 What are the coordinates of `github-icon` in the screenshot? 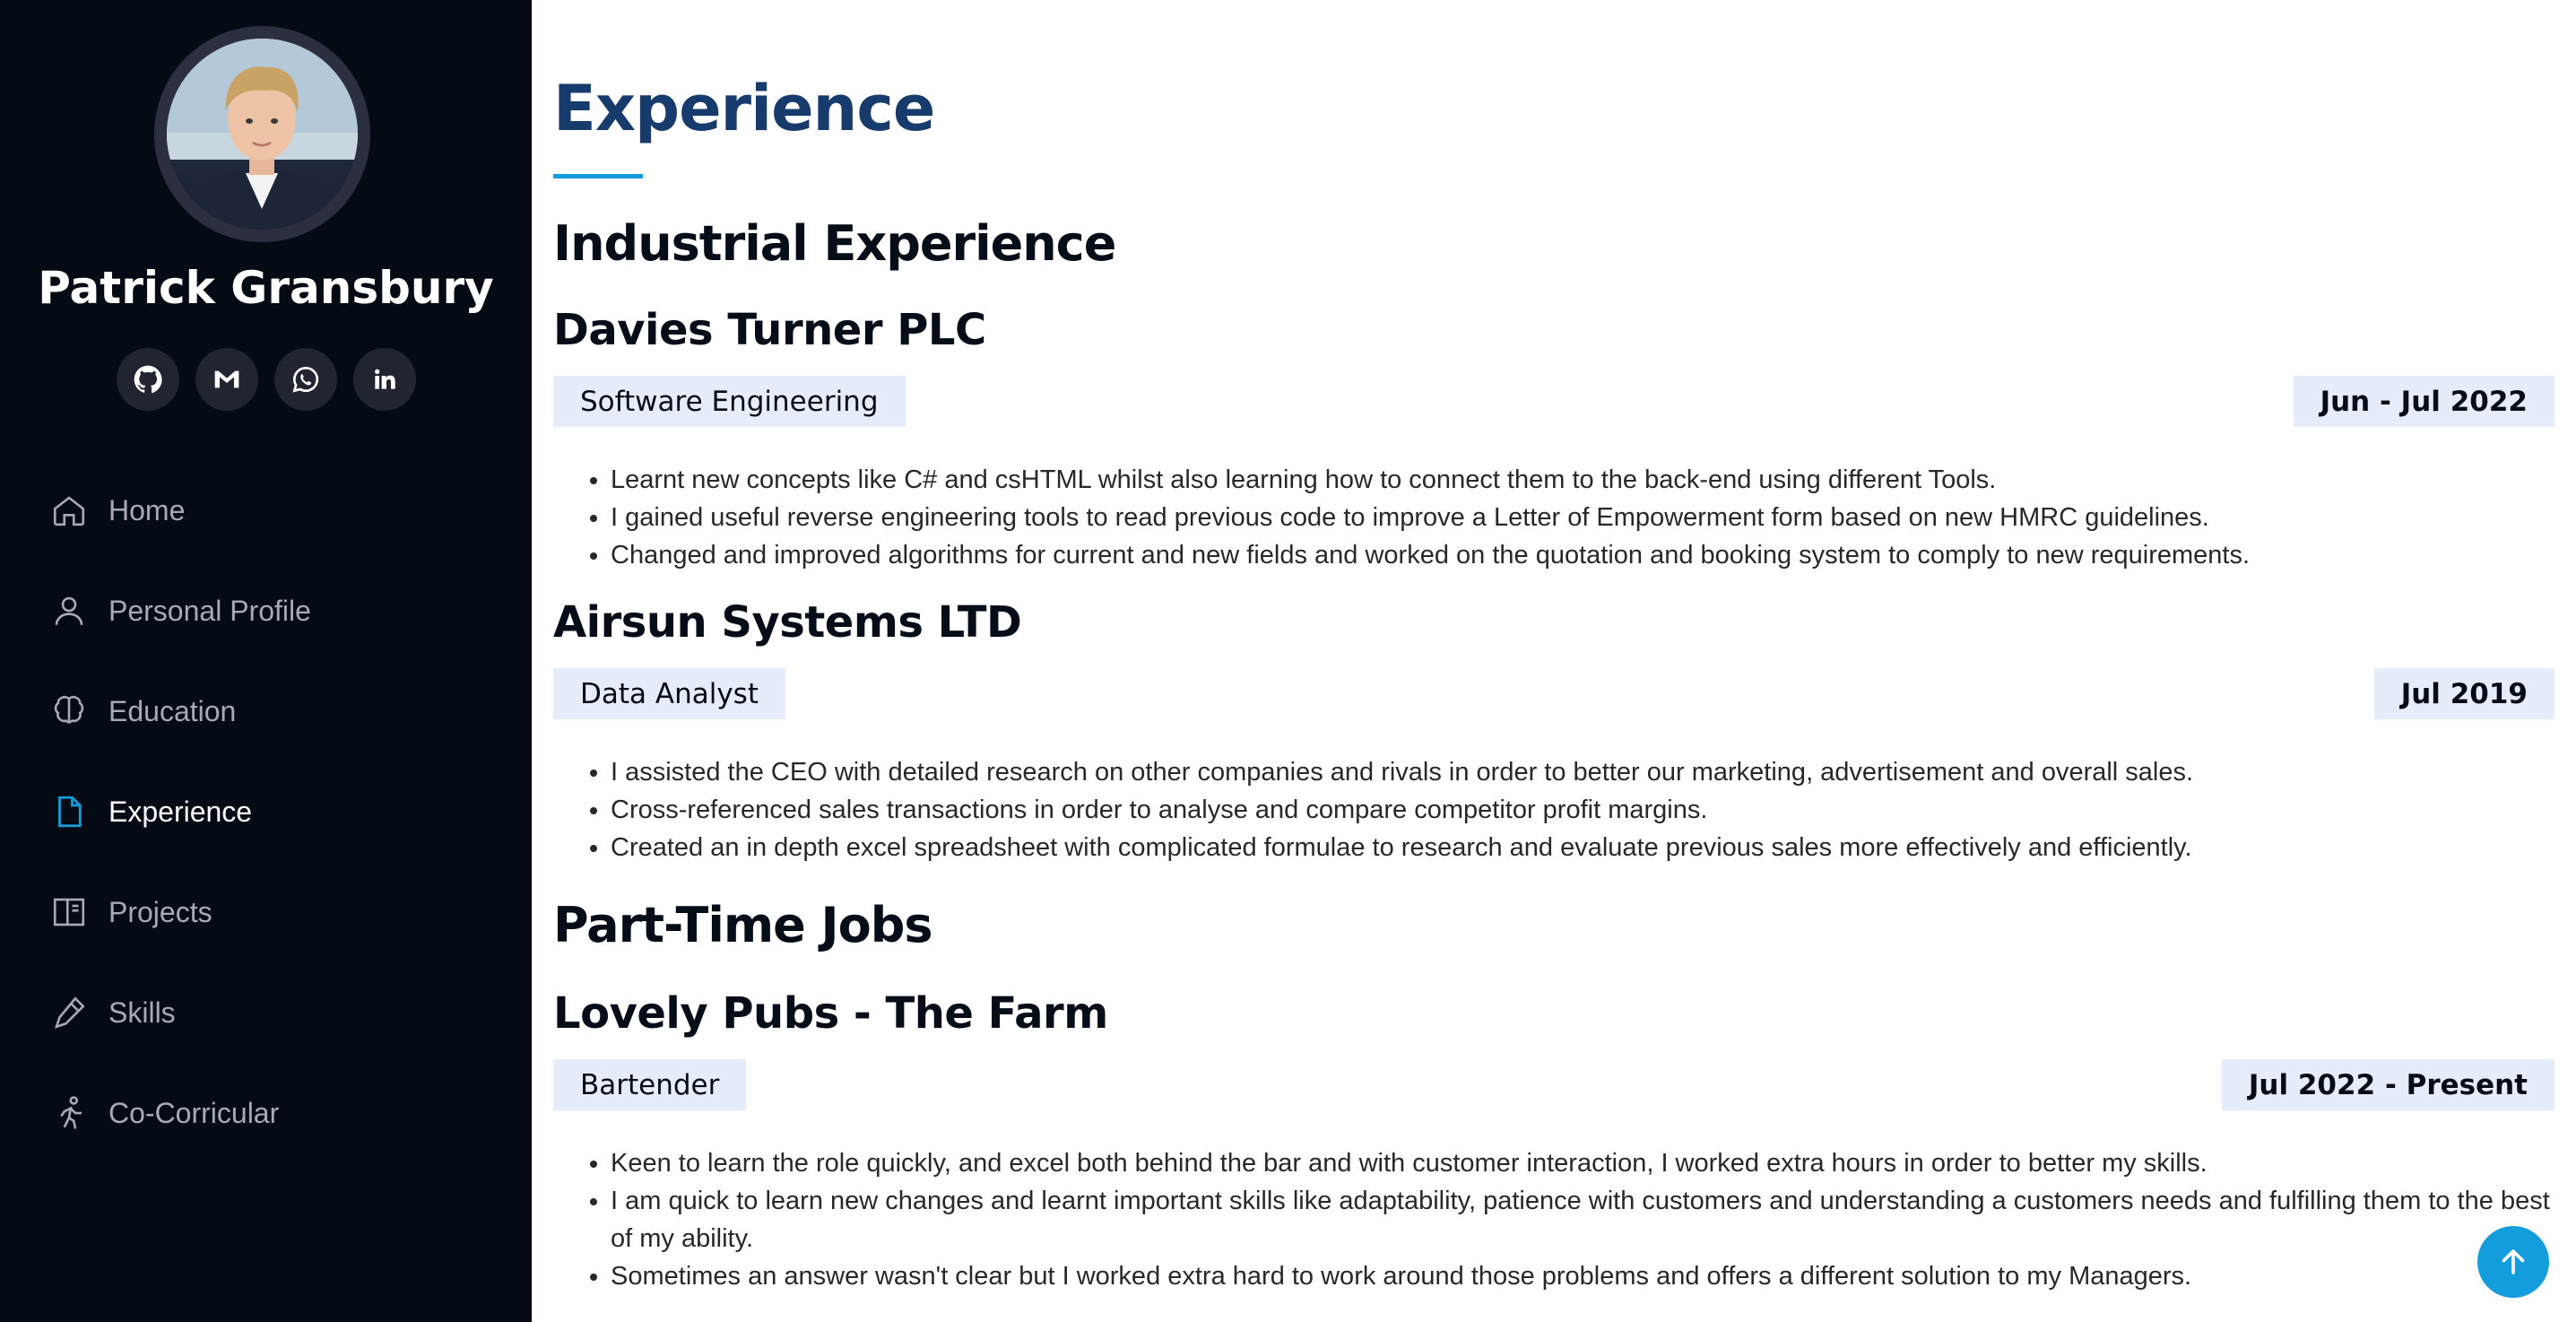 It's located at (148, 379).